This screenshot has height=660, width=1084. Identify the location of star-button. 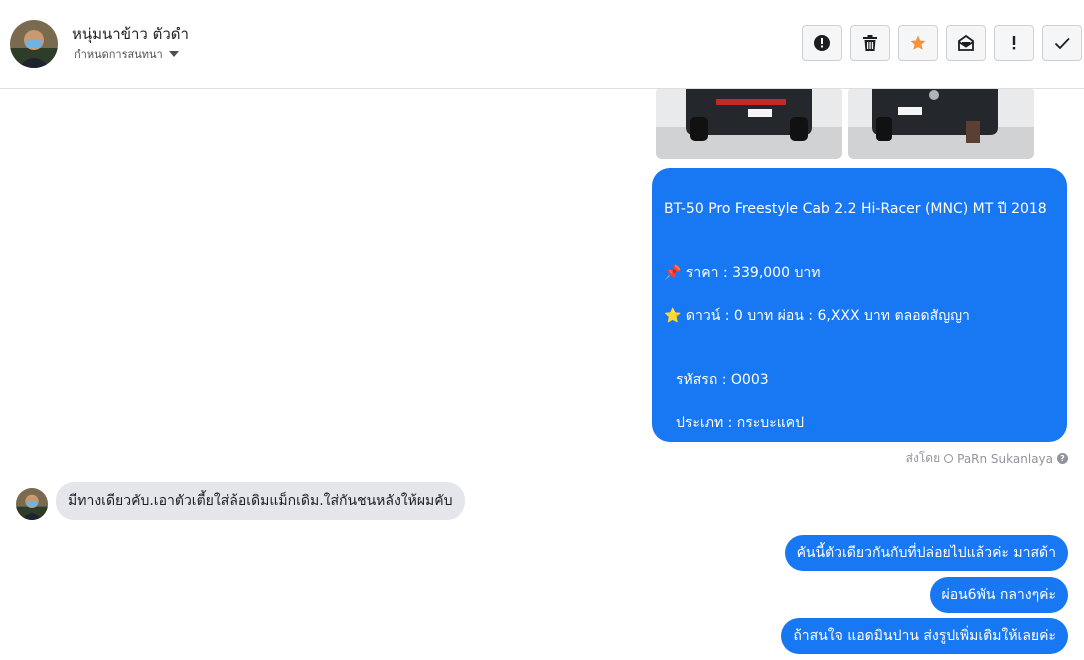
(918, 43).